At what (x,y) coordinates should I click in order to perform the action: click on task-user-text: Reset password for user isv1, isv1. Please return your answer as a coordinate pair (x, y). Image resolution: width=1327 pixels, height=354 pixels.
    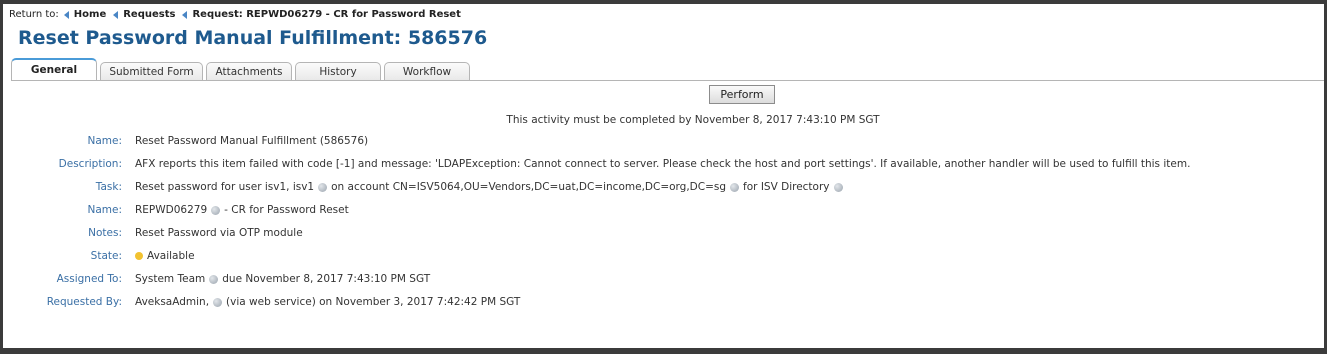
    Looking at the image, I should click on (225, 187).